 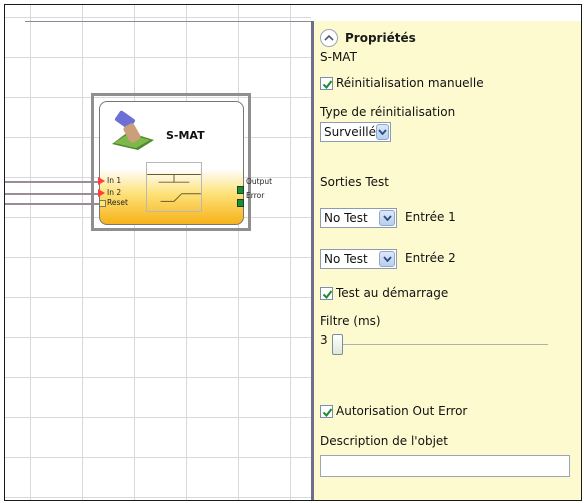 What do you see at coordinates (53, 194) in the screenshot?
I see `wire-in2` at bounding box center [53, 194].